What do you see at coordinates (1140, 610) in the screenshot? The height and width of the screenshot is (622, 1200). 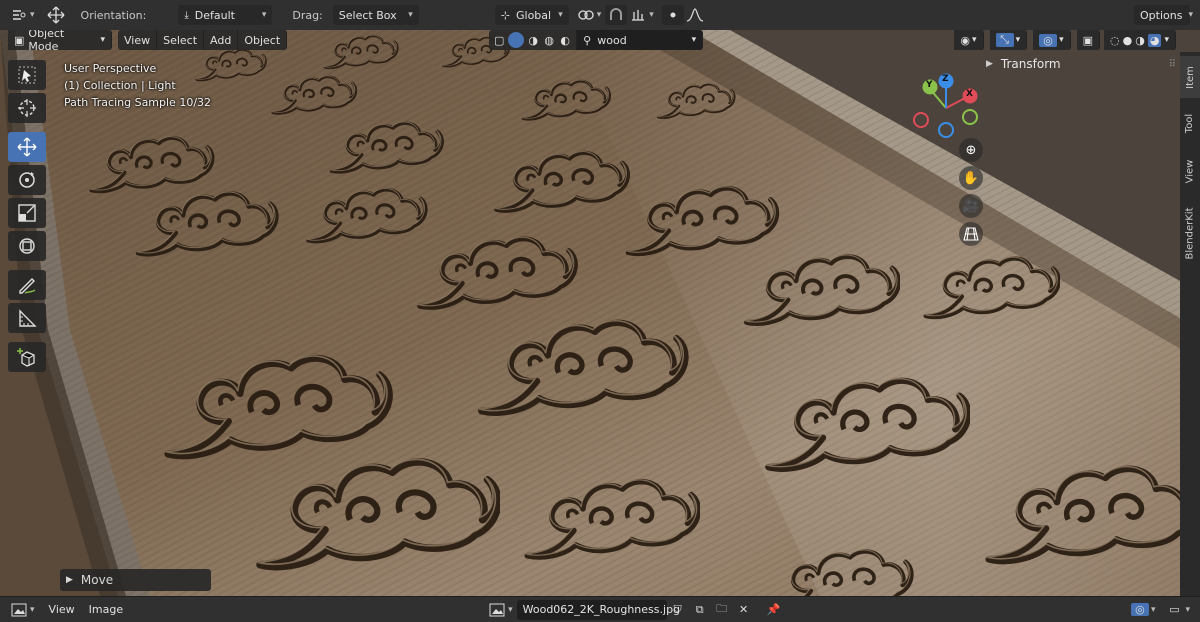 I see `overlays-toggle: ◎` at bounding box center [1140, 610].